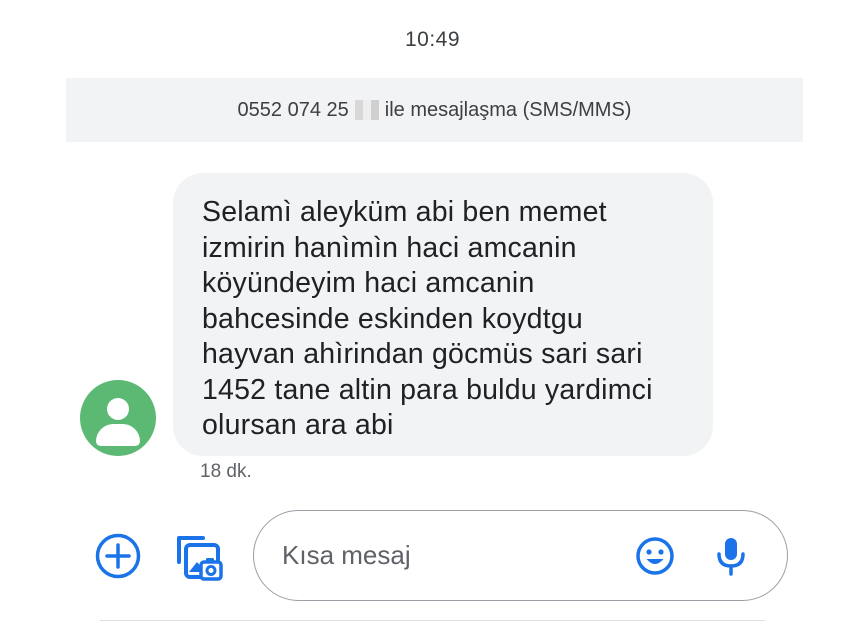 Image resolution: width=865 pixels, height=625 pixels. I want to click on contact-avatar, so click(118, 418).